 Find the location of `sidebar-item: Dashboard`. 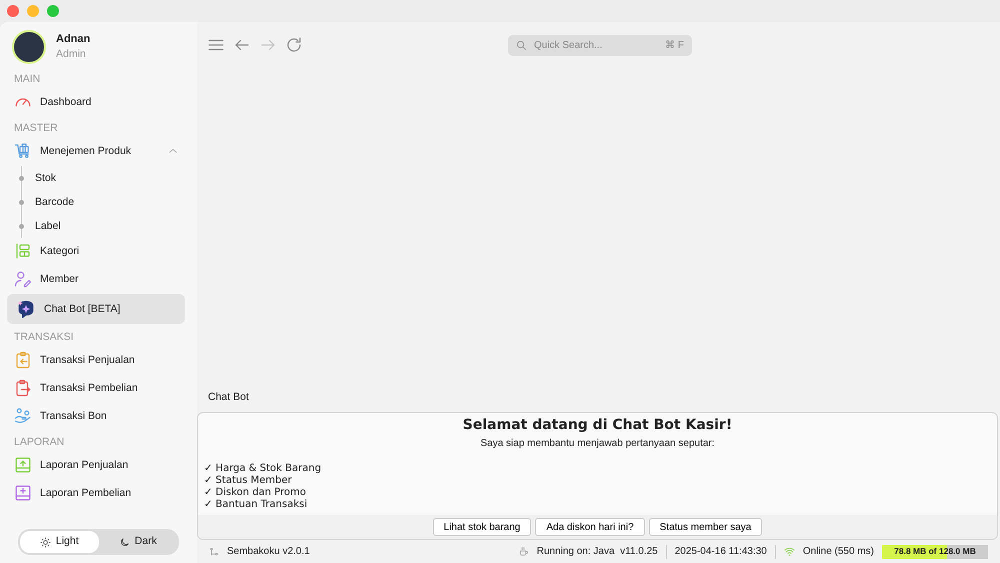

sidebar-item: Dashboard is located at coordinates (96, 102).